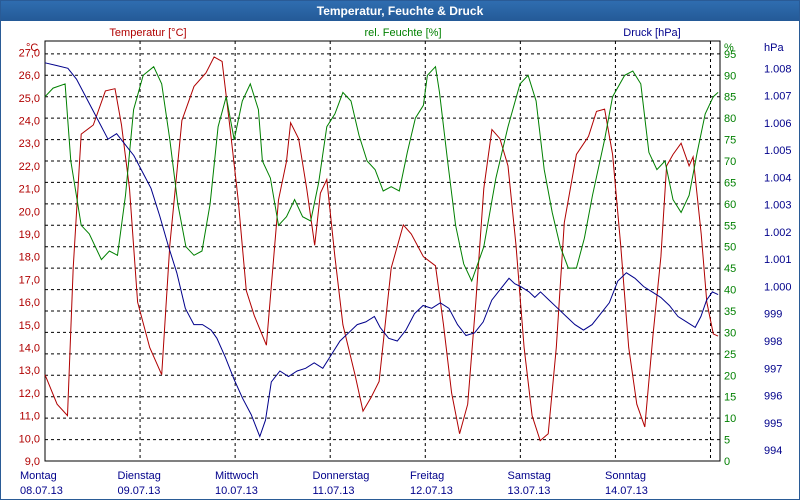  Describe the element at coordinates (727, 462) in the screenshot. I see `humidity-tick-label: 0` at that location.